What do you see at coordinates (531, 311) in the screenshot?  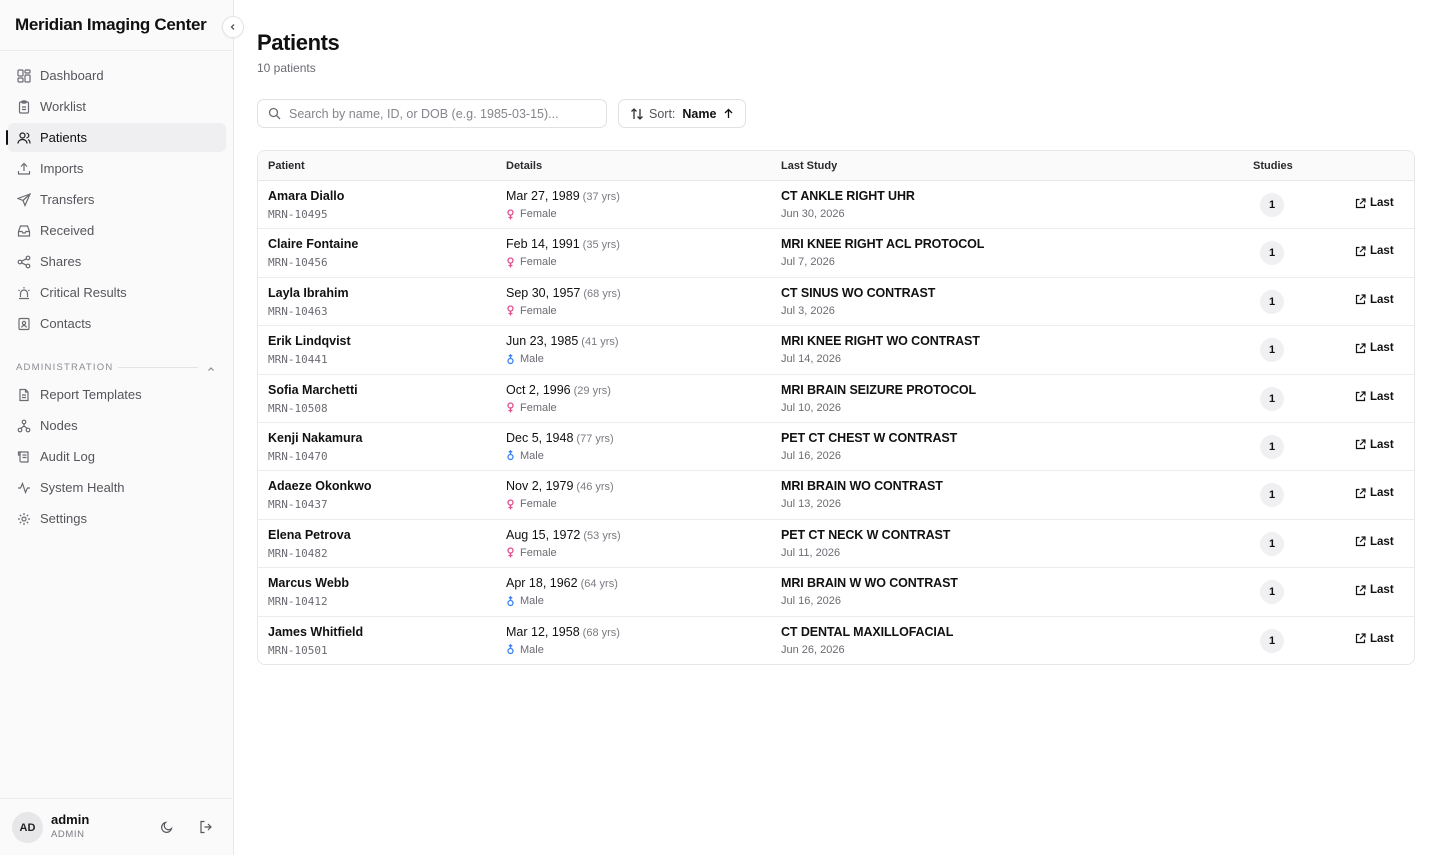 I see `patient-sex: Female` at bounding box center [531, 311].